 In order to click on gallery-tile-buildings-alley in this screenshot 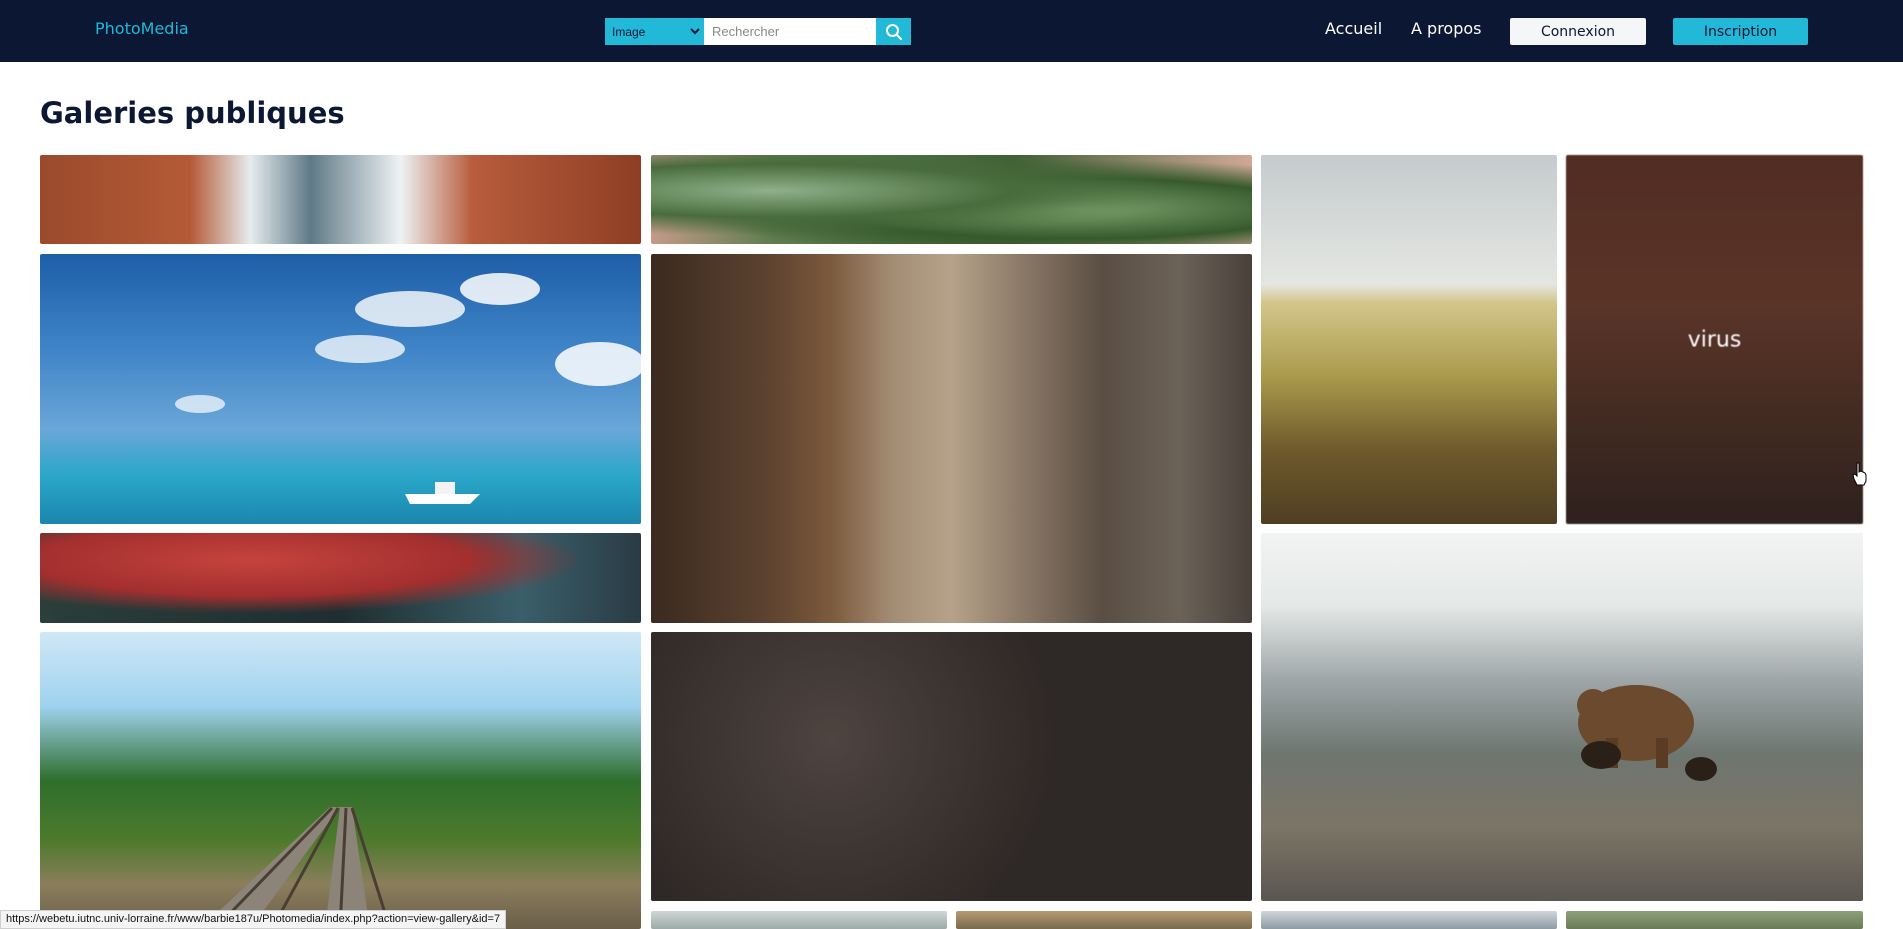, I will do `click(951, 438)`.